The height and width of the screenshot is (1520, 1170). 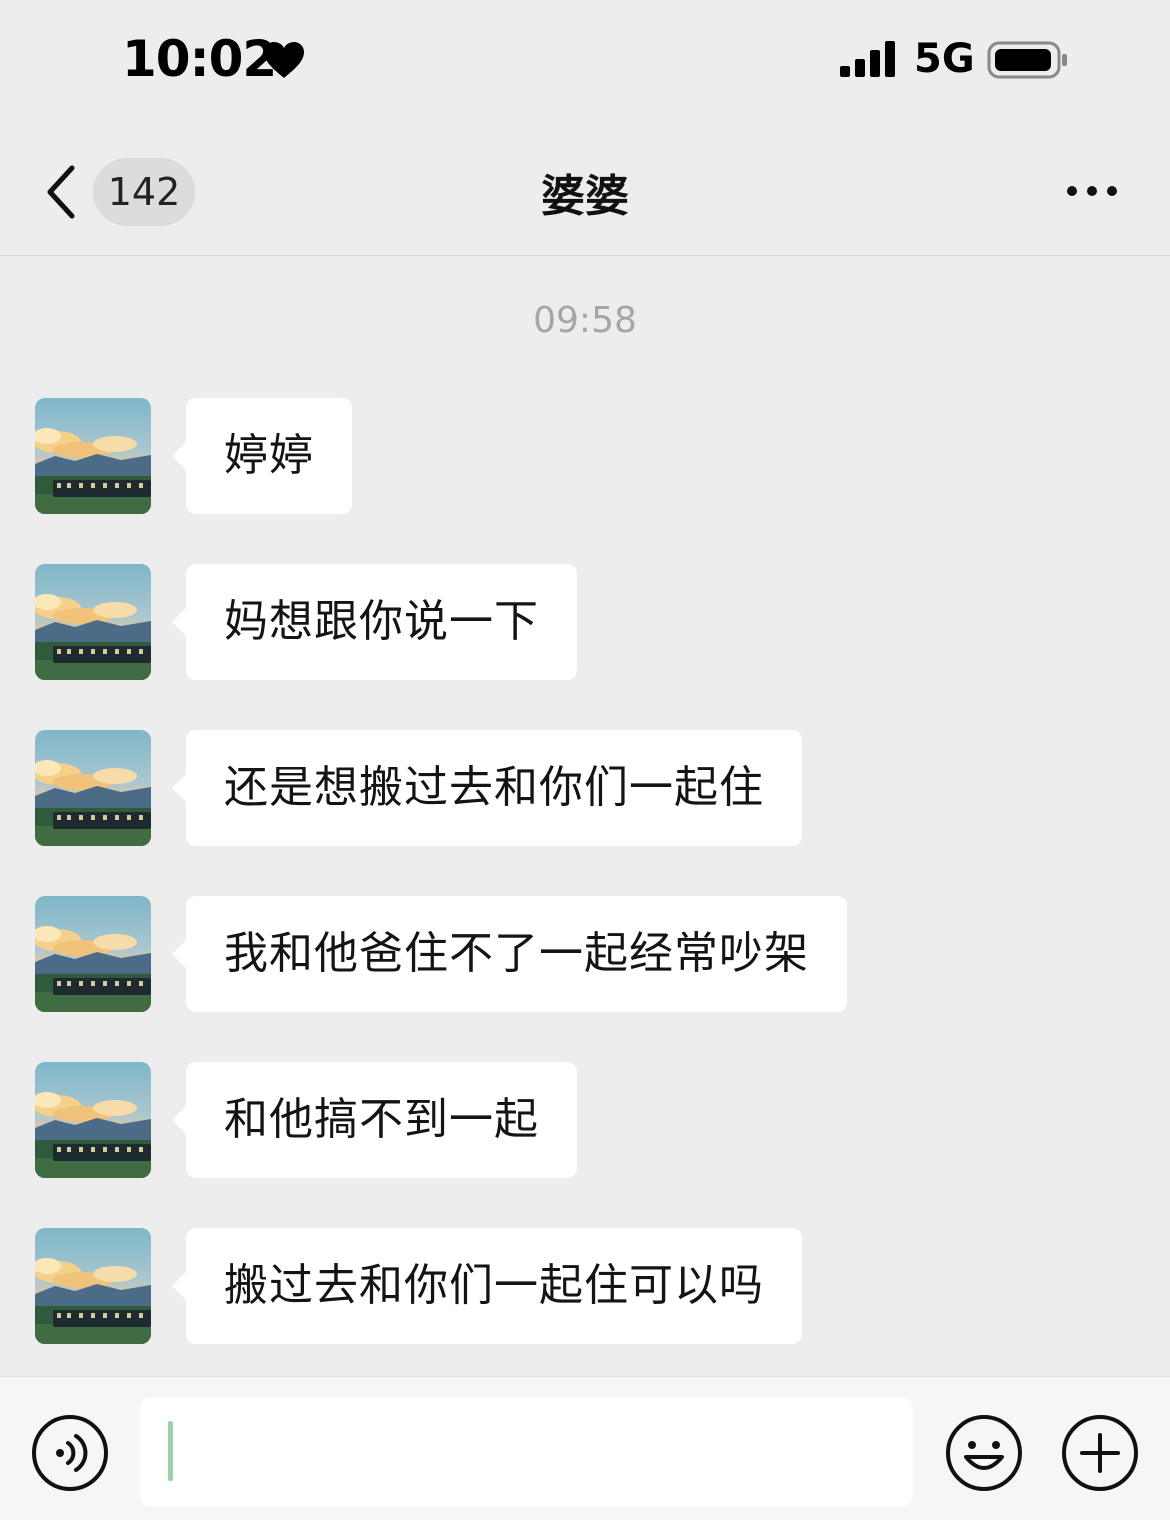 What do you see at coordinates (516, 953) in the screenshot?
I see `message-text: 我和他爸住不了一起经常吵架` at bounding box center [516, 953].